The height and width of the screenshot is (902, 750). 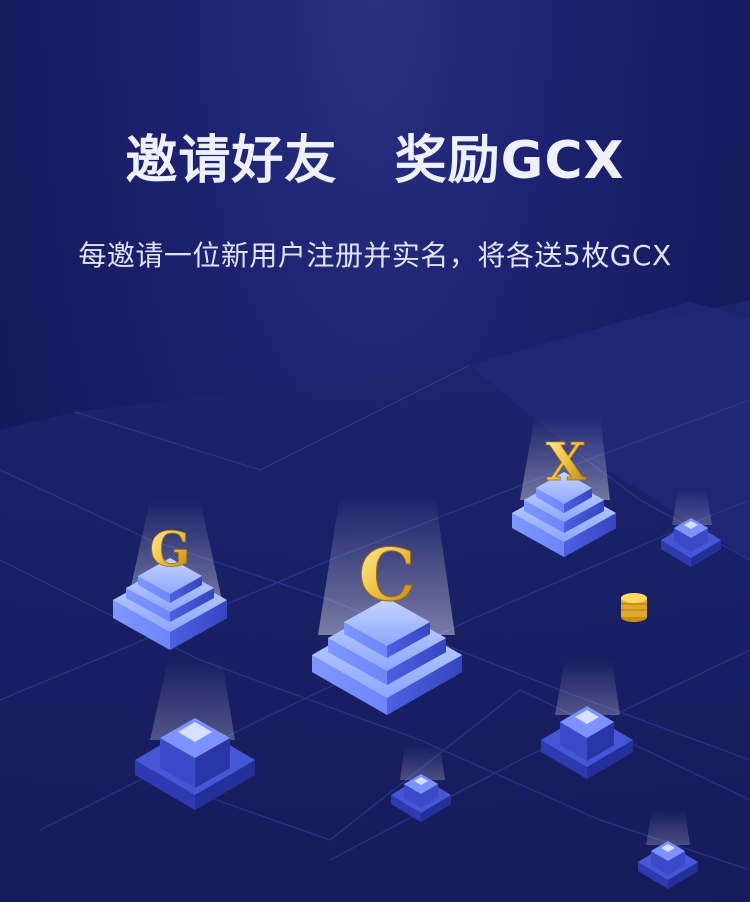 What do you see at coordinates (170, 550) in the screenshot?
I see `letter-g: G` at bounding box center [170, 550].